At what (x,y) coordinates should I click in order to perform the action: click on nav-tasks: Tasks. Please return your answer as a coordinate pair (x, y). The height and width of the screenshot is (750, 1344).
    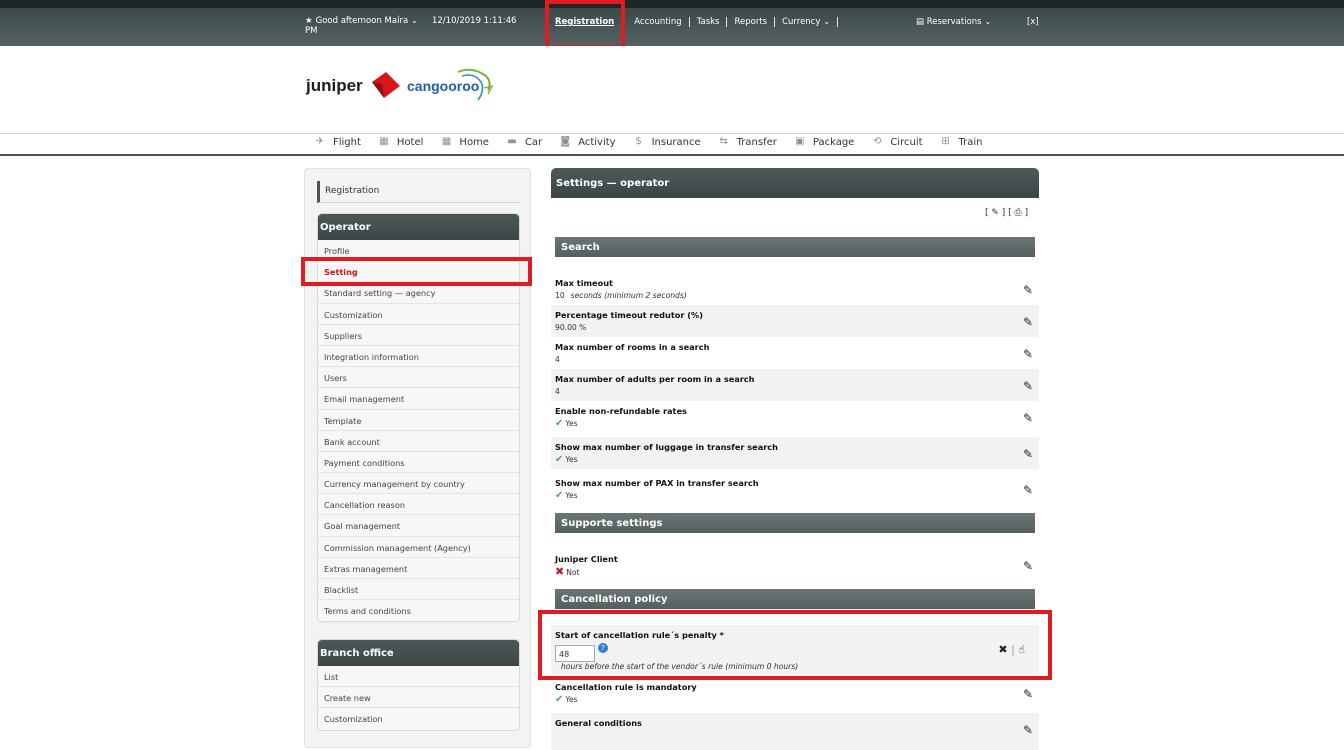
    Looking at the image, I should click on (709, 22).